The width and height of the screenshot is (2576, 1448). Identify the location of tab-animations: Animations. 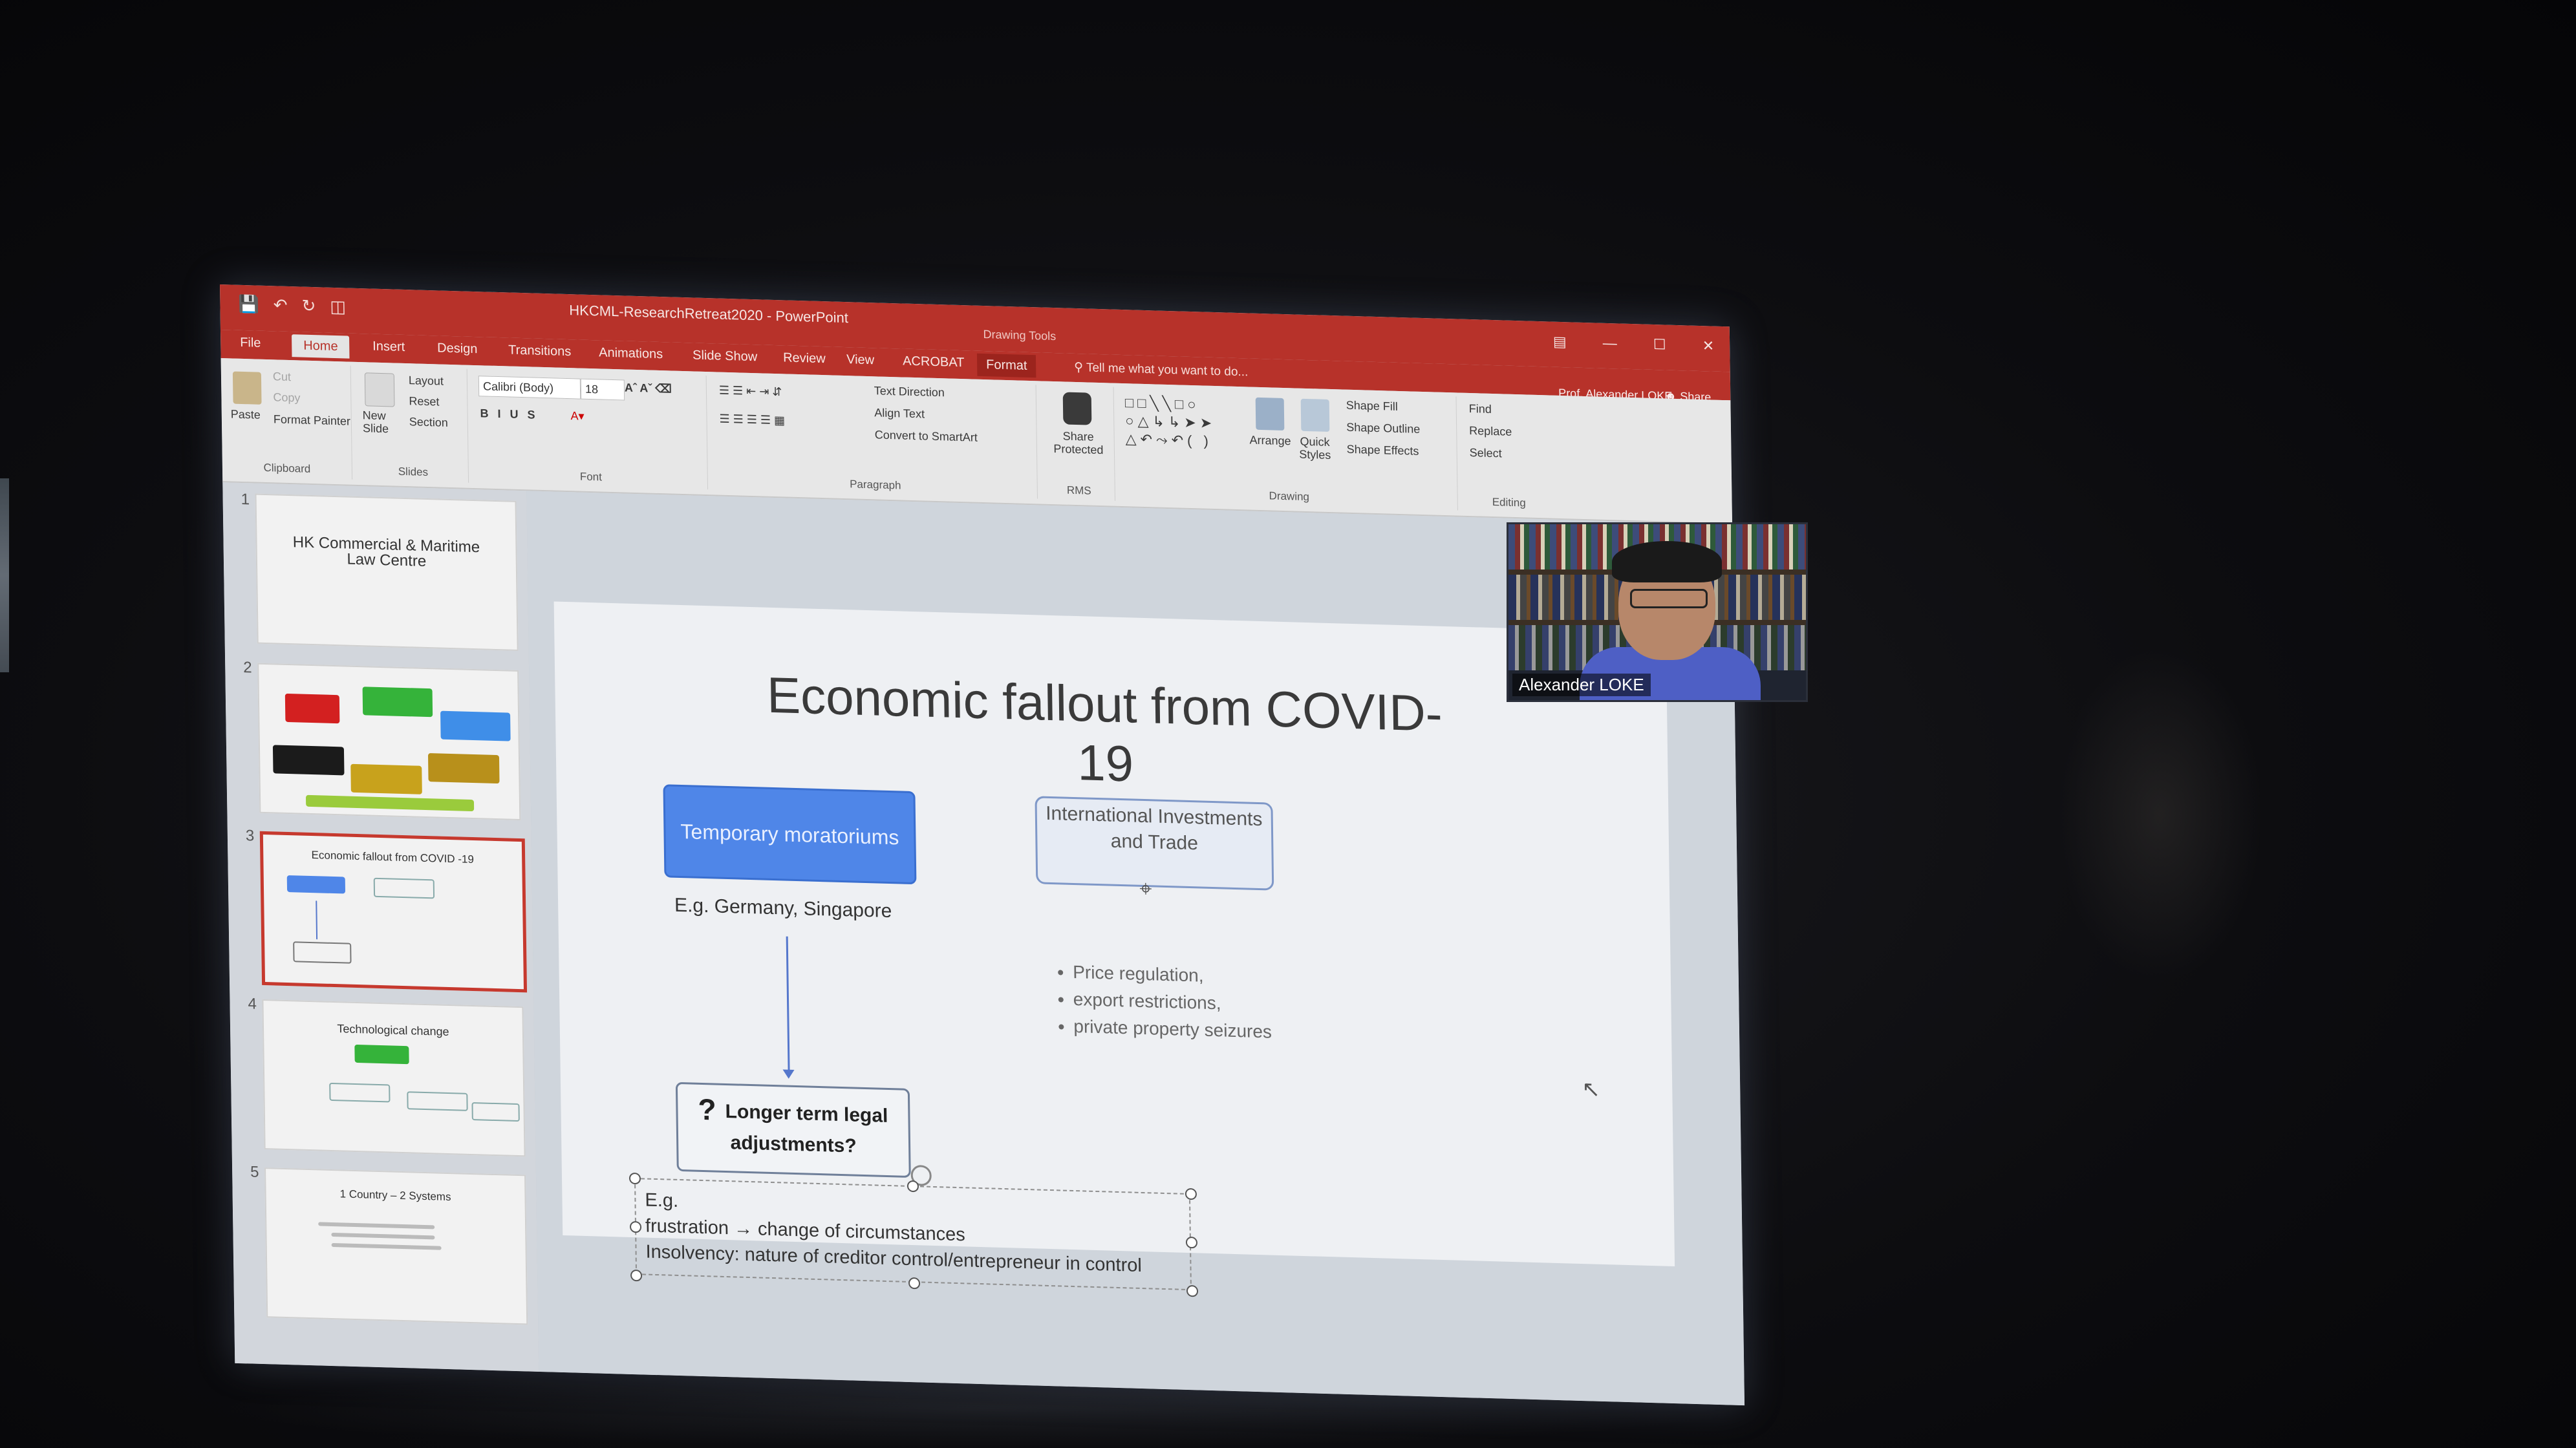
(631, 354).